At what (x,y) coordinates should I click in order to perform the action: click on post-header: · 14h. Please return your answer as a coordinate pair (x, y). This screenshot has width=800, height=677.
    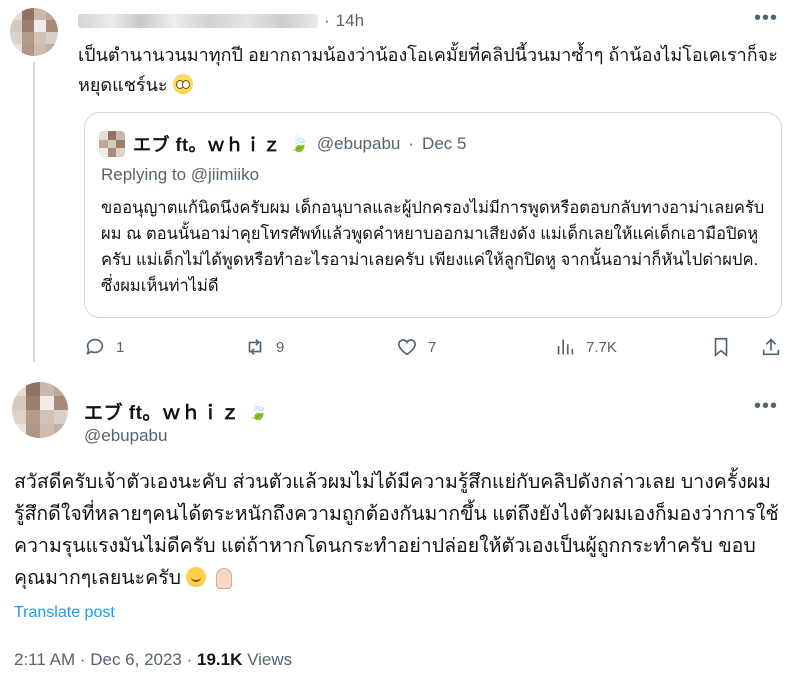
    Looking at the image, I should click on (221, 21).